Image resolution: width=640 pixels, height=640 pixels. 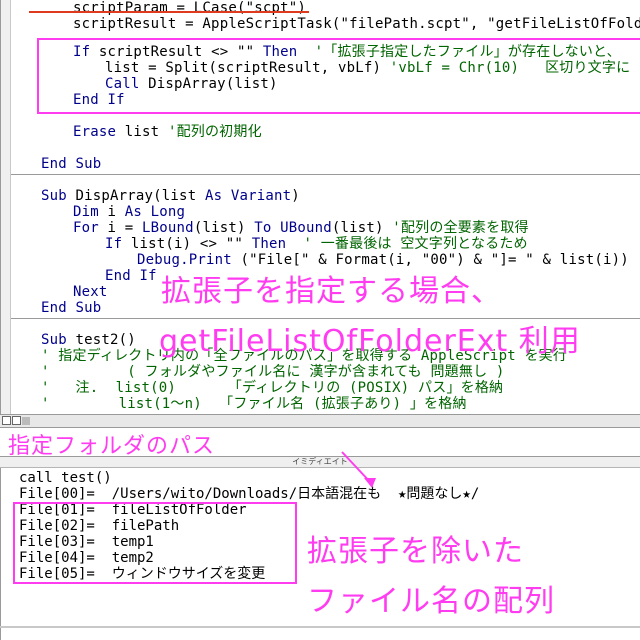 I want to click on bottom-border, so click(x=320, y=627).